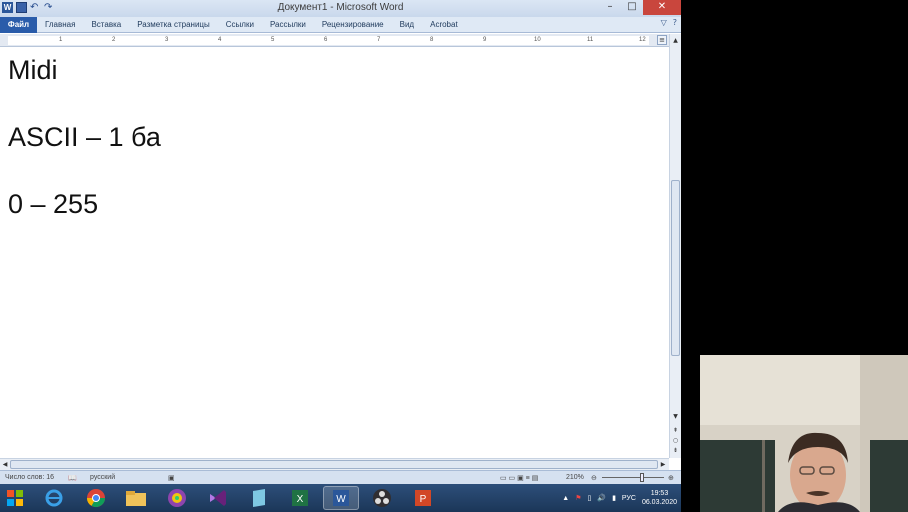  I want to click on ruler-number: 11, so click(590, 40).